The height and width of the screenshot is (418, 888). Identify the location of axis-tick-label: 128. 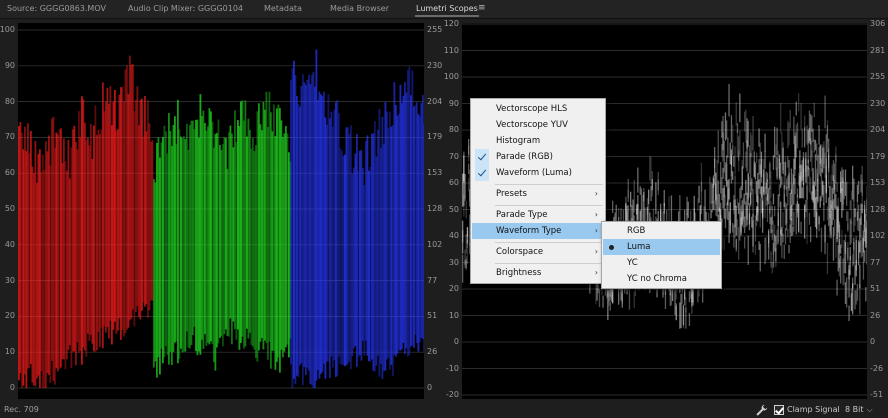
(878, 209).